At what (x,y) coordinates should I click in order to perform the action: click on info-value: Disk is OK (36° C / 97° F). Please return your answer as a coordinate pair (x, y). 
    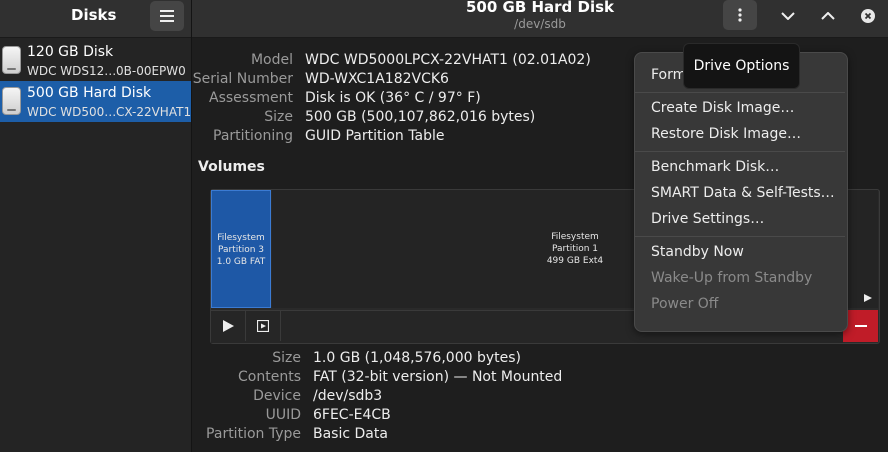
    Looking at the image, I should click on (393, 98).